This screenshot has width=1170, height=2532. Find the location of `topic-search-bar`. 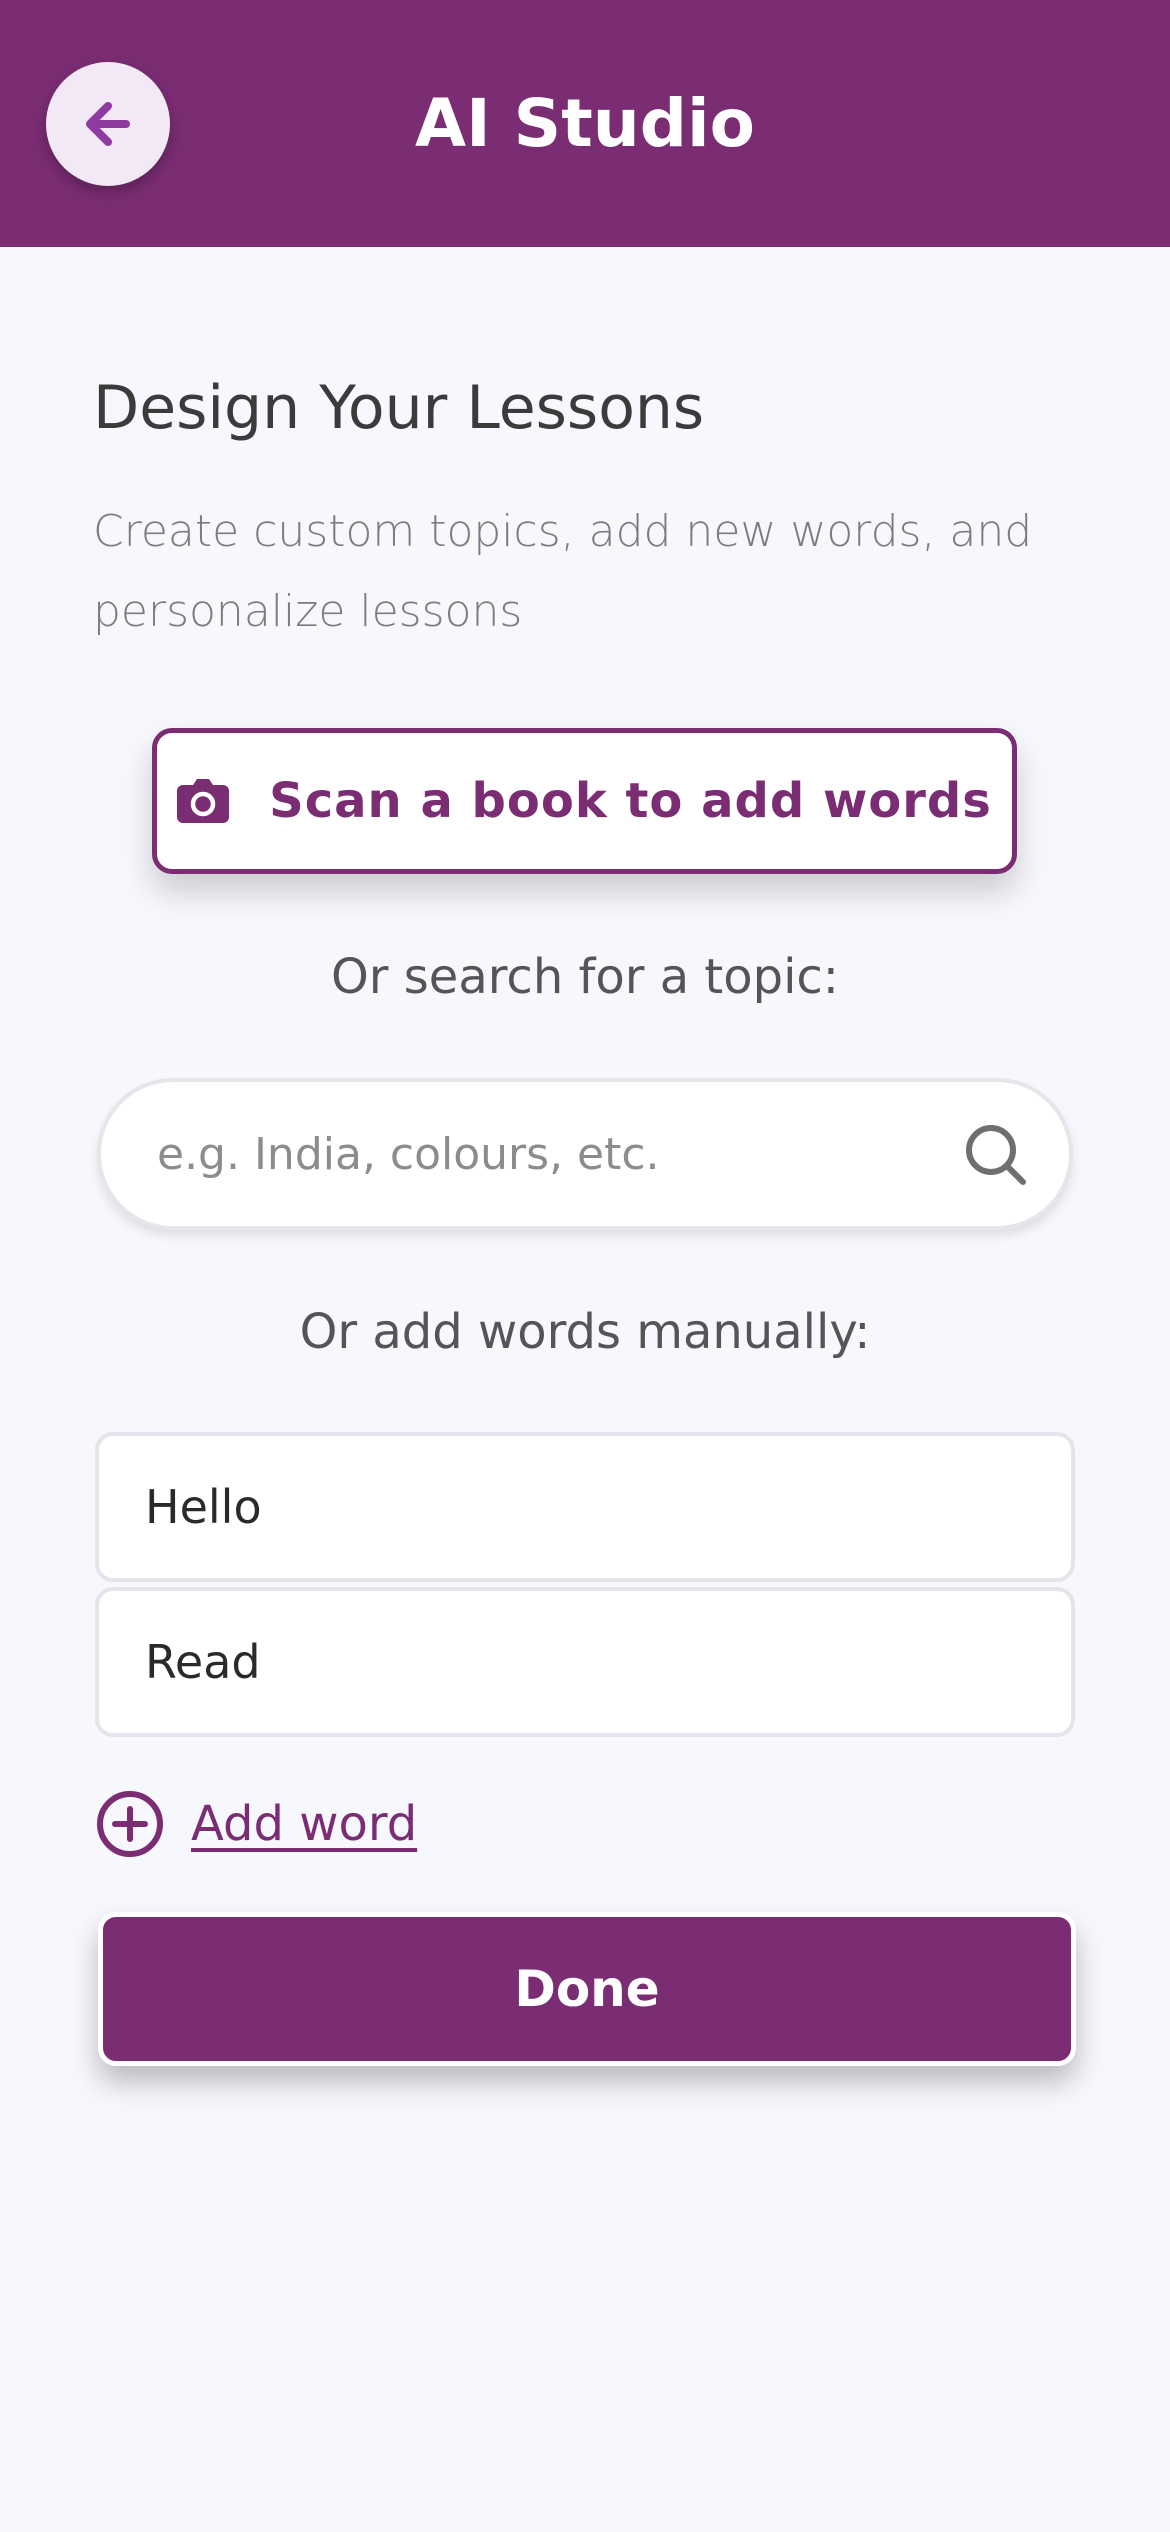

topic-search-bar is located at coordinates (585, 1154).